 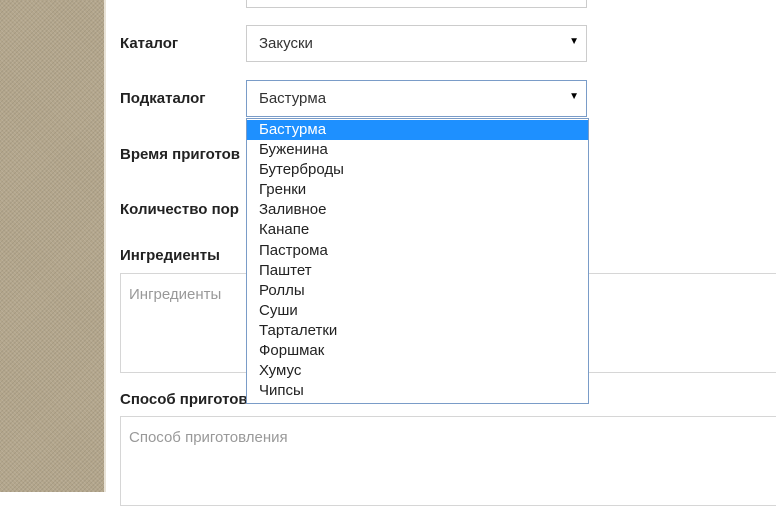 What do you see at coordinates (416, 43) in the screenshot?
I see `catalog-select: Закуски ▼` at bounding box center [416, 43].